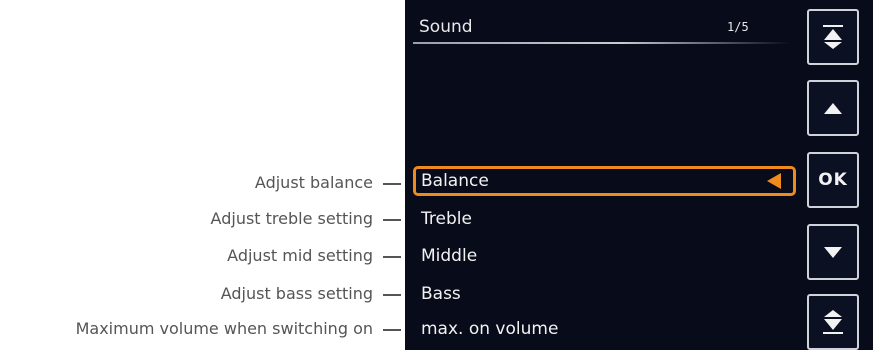 Image resolution: width=873 pixels, height=350 pixels. I want to click on menu-item-max-on-volume: max. on volume, so click(489, 329).